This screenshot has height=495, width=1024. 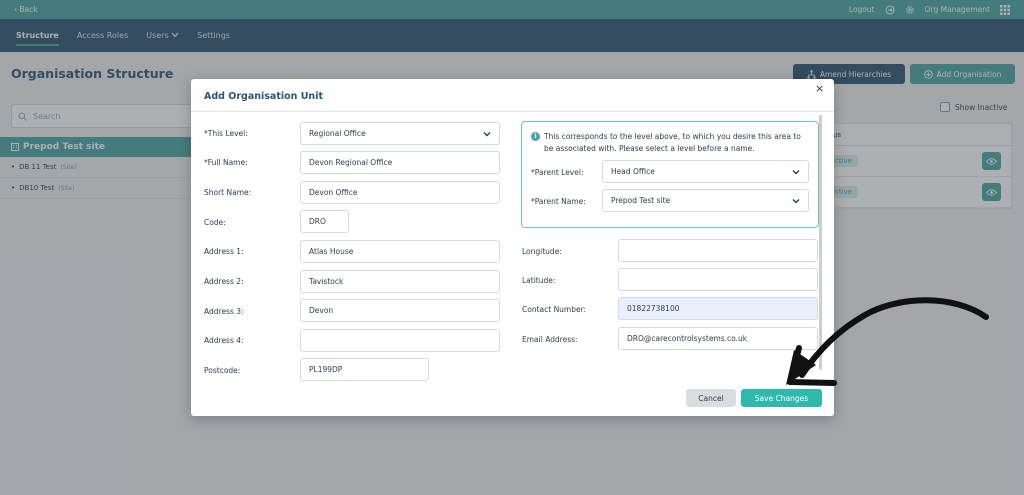 I want to click on info-icon: i, so click(x=535, y=136).